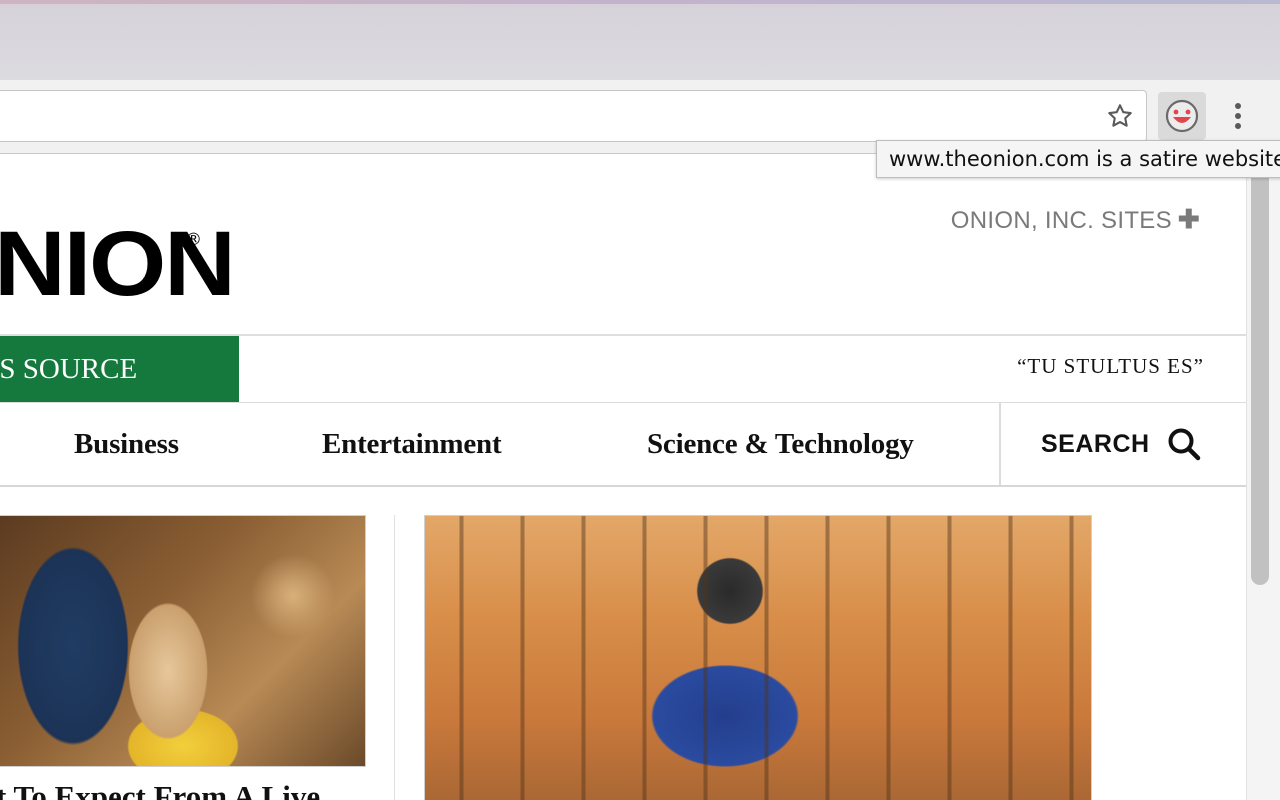 The height and width of the screenshot is (800, 1280). I want to click on address-bar, so click(573, 116).